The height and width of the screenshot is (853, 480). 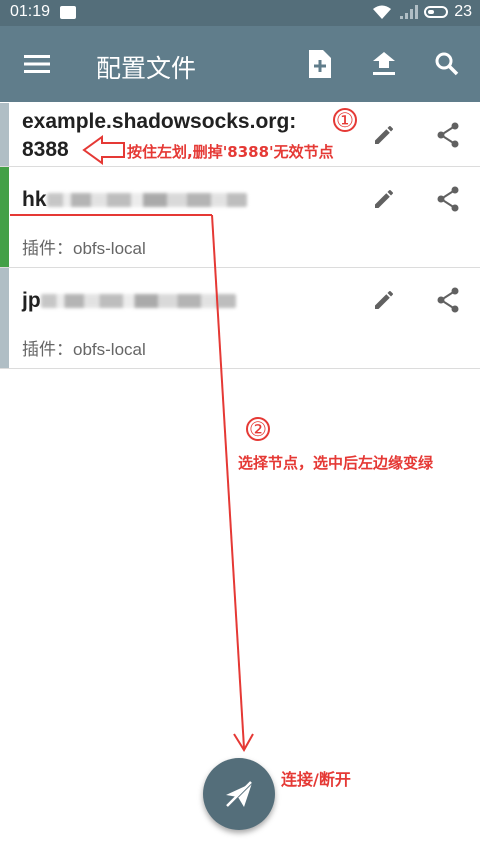 I want to click on signal-icon, so click(x=409, y=12).